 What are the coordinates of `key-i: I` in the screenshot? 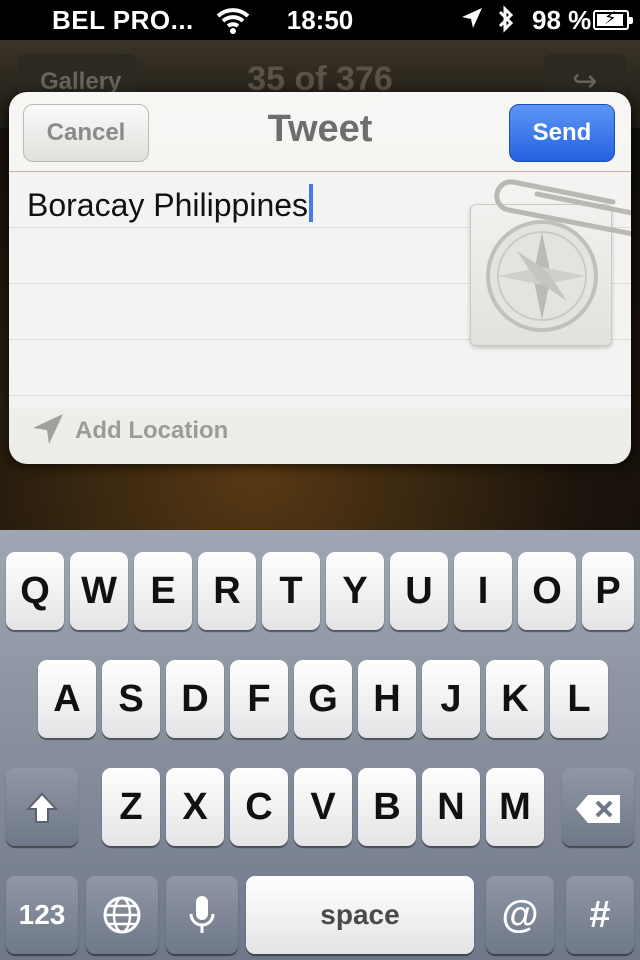 It's located at (483, 591).